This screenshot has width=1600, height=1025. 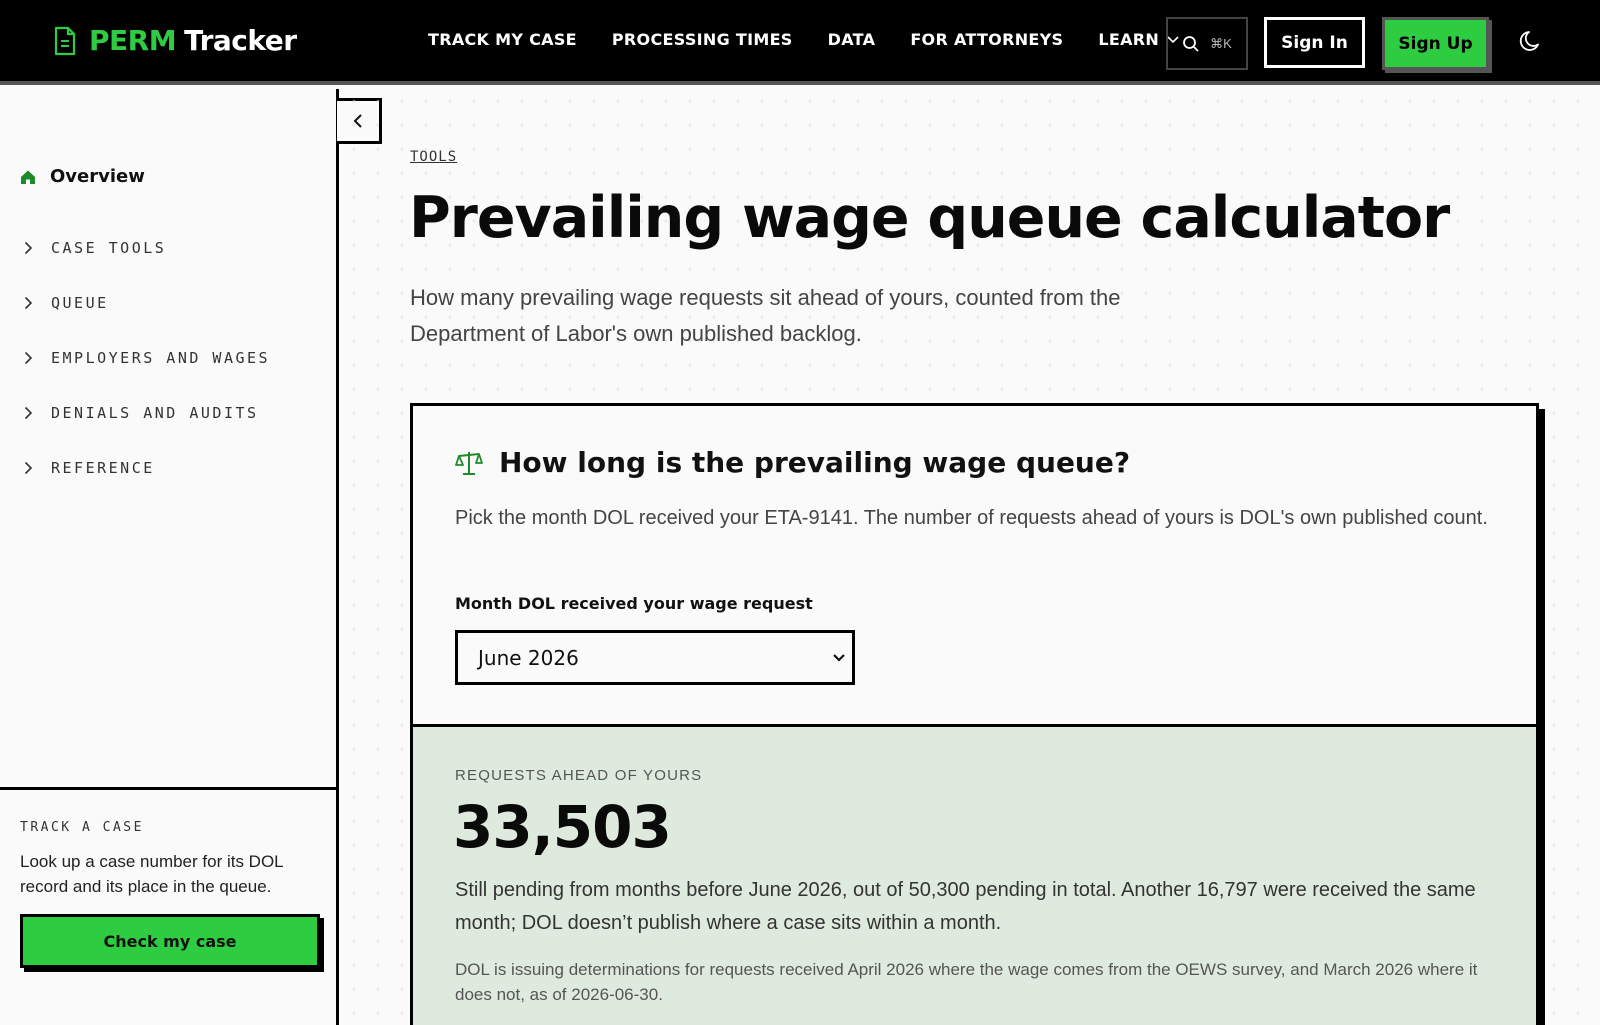 I want to click on logo-perm: PERM, so click(x=133, y=40).